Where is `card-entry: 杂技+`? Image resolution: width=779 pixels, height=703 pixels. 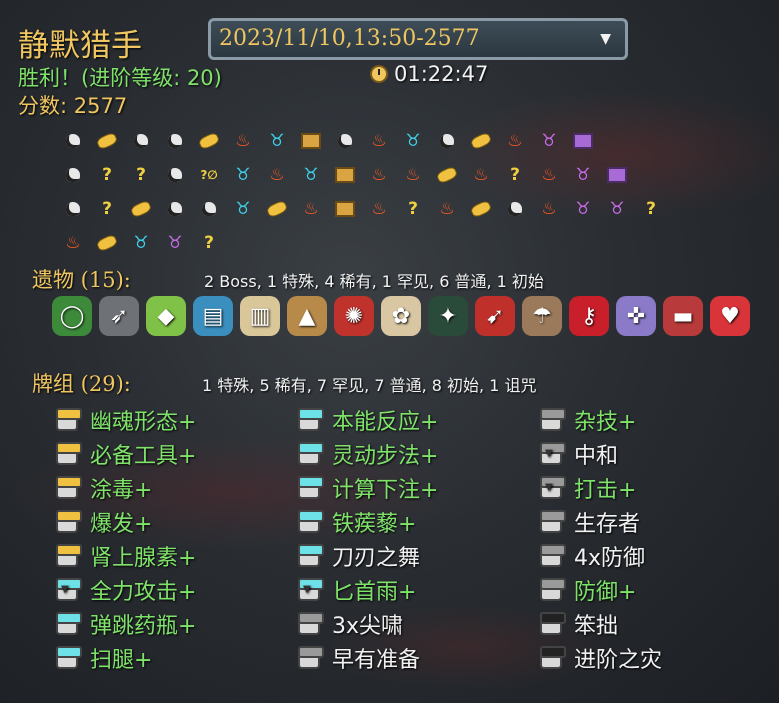
card-entry: 杂技+ is located at coordinates (659, 420).